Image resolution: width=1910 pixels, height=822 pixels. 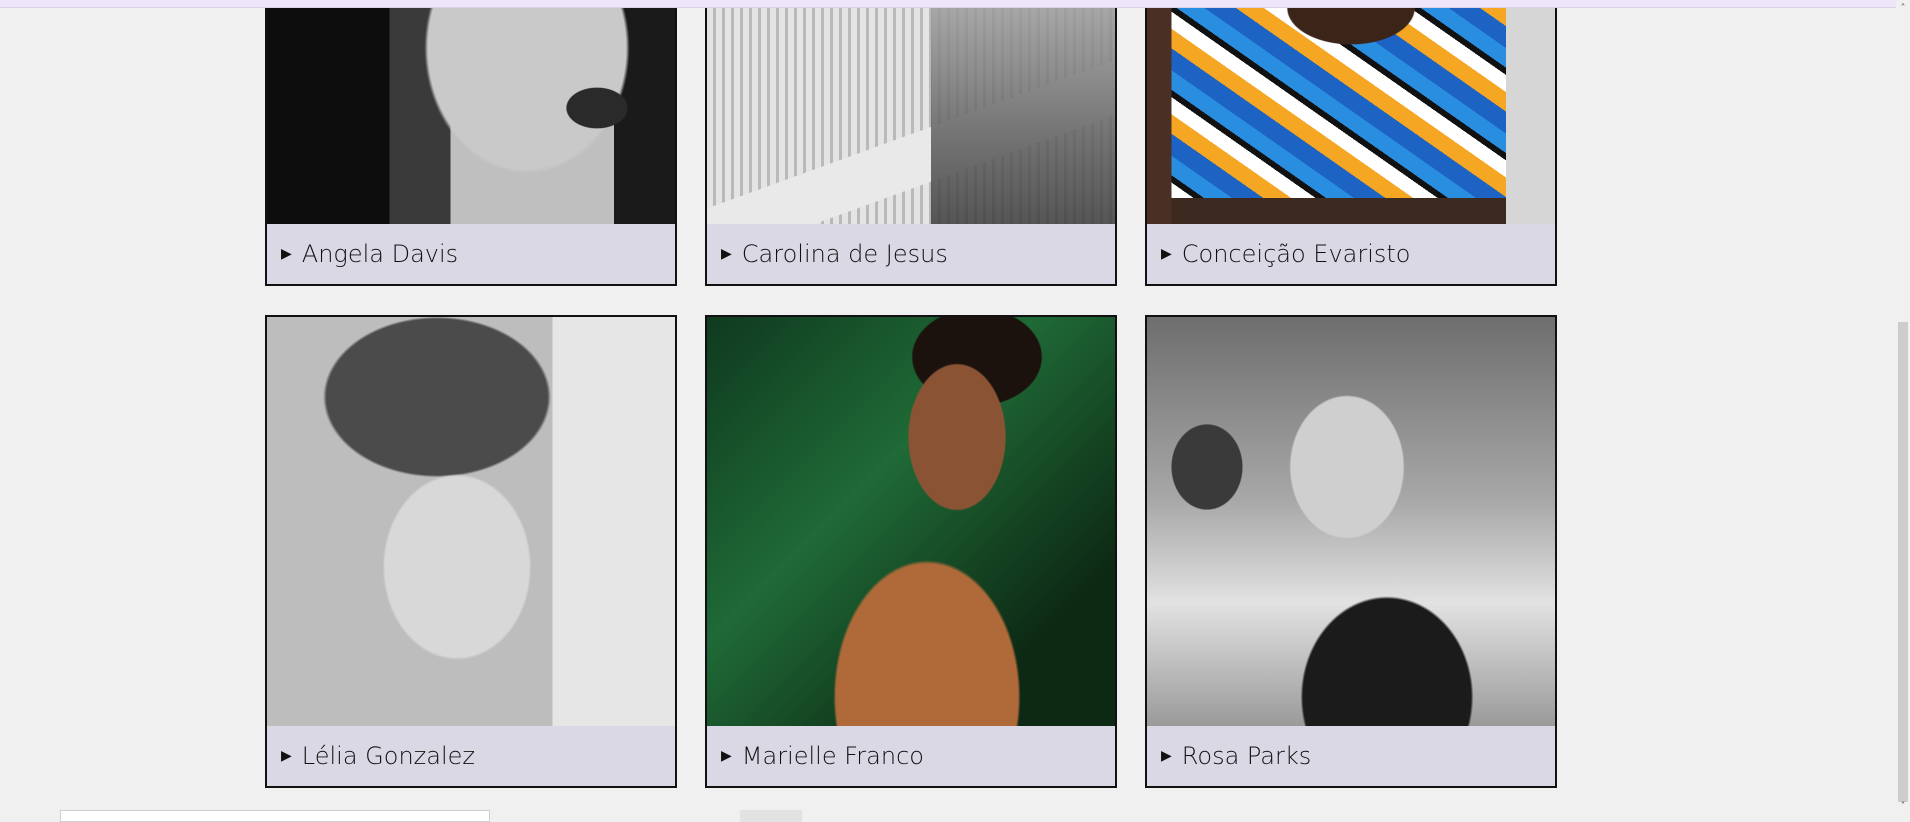 I want to click on person-caption: ▶ Lélia Gonzalez, so click(x=471, y=756).